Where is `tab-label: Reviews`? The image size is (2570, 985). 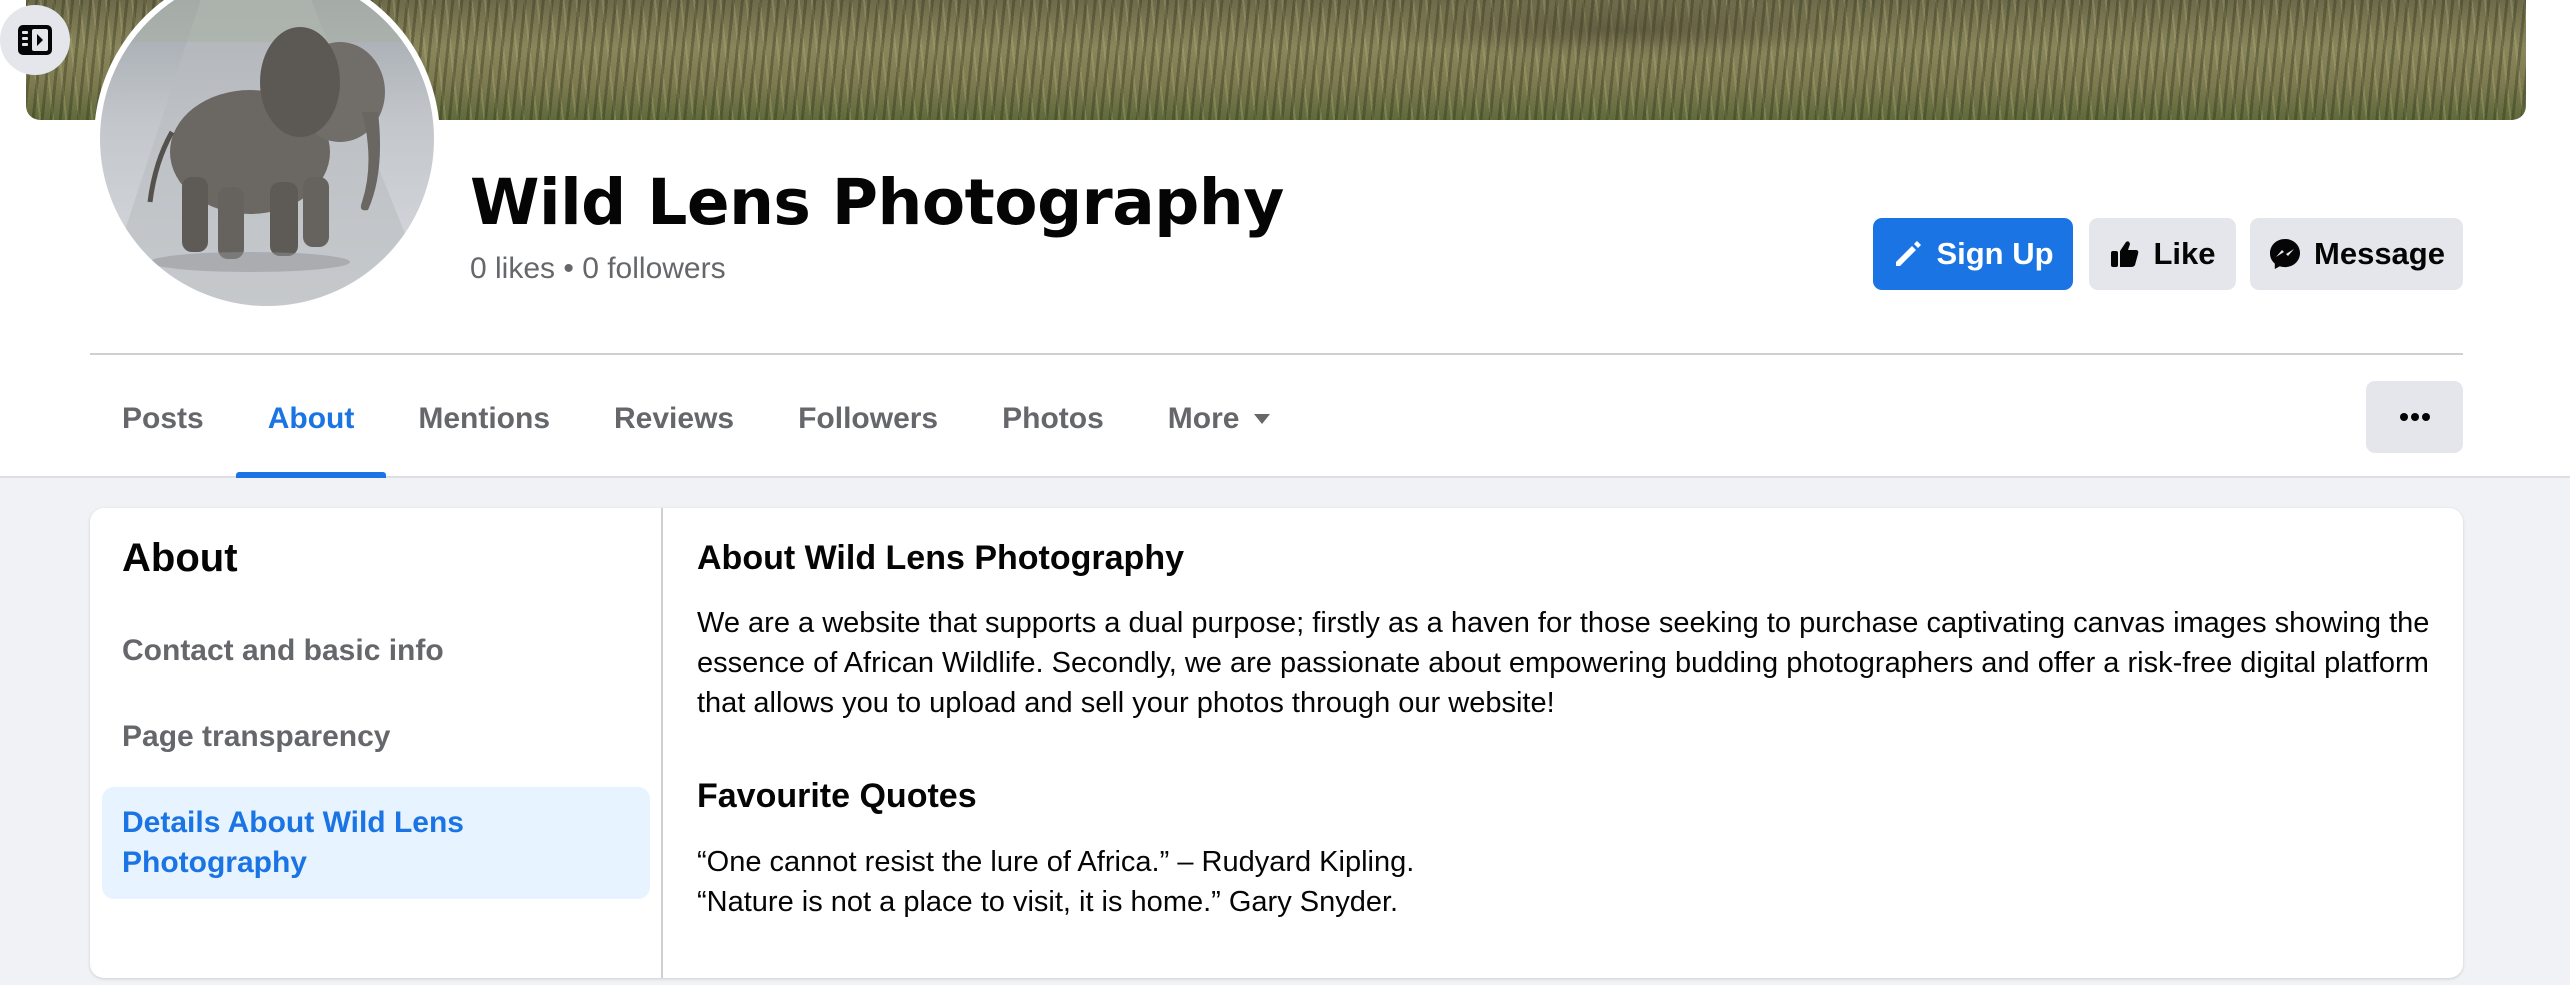
tab-label: Reviews is located at coordinates (674, 418).